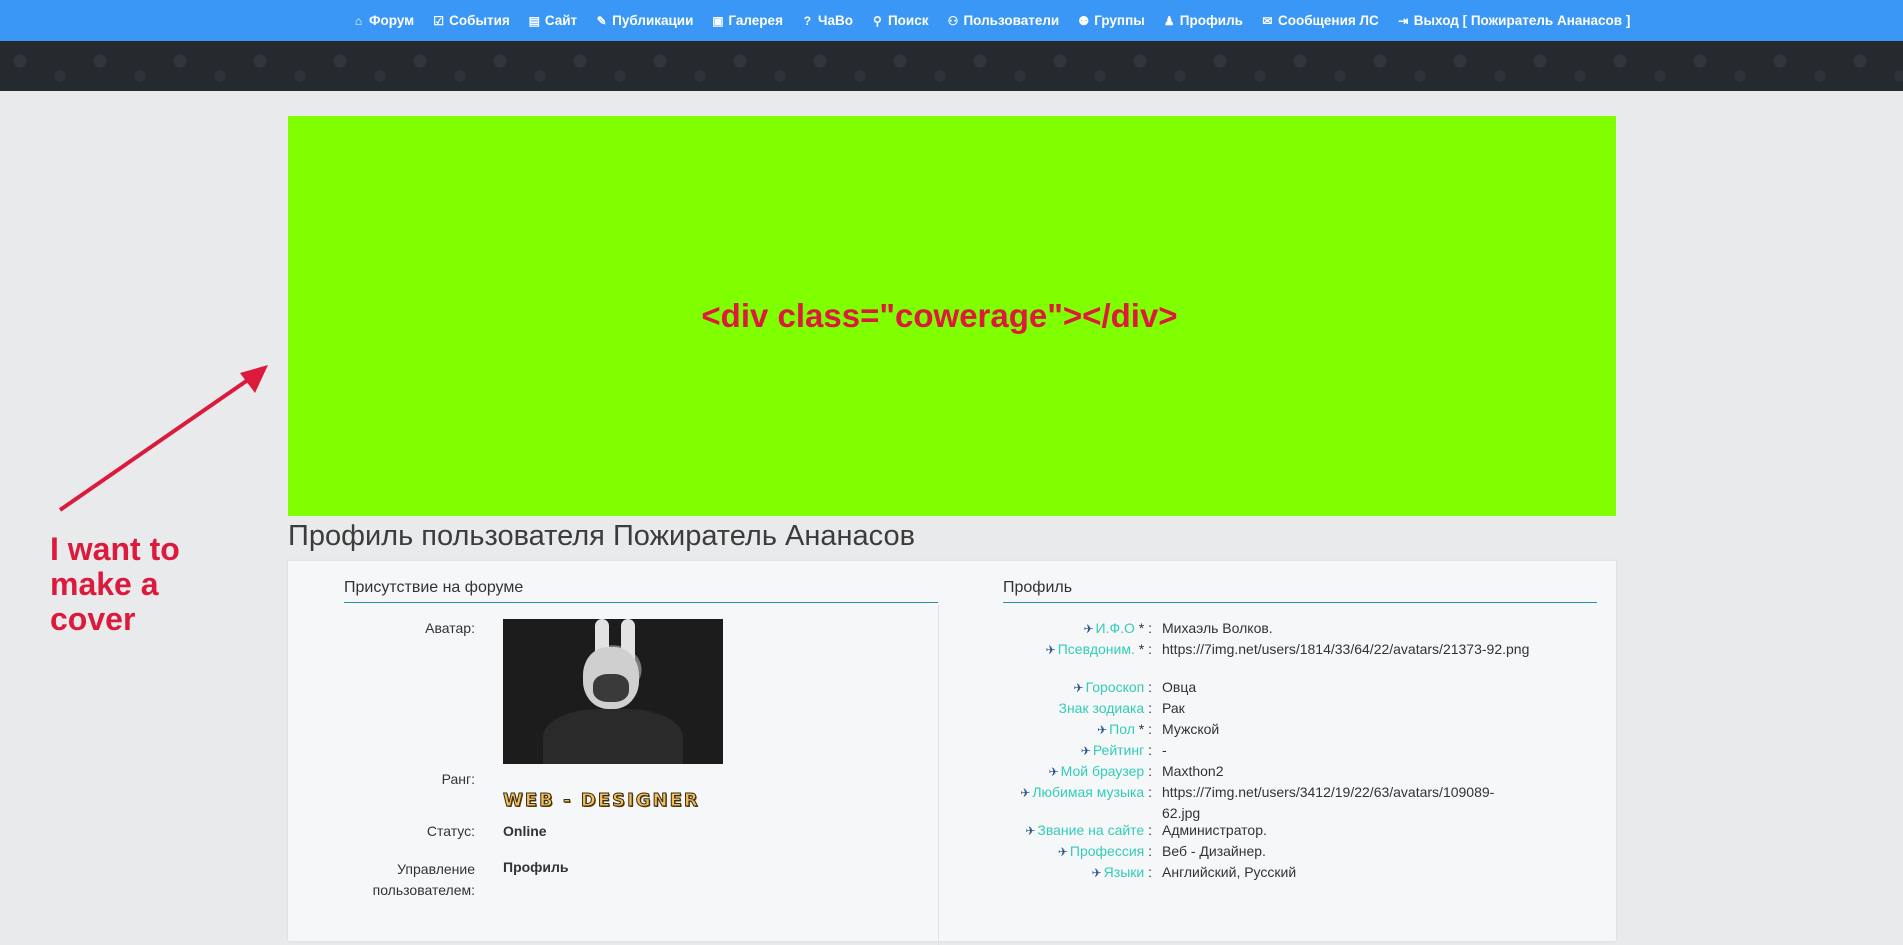 The image size is (1903, 945). What do you see at coordinates (601, 20) in the screenshot?
I see `pencil-icon: ✎` at bounding box center [601, 20].